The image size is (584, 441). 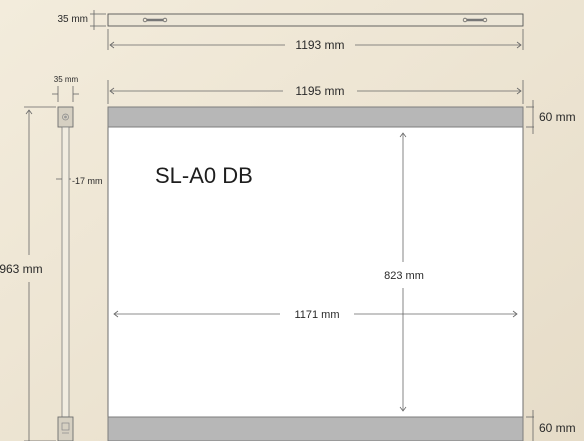 What do you see at coordinates (65, 428) in the screenshot?
I see `side-profile-bottom-cap` at bounding box center [65, 428].